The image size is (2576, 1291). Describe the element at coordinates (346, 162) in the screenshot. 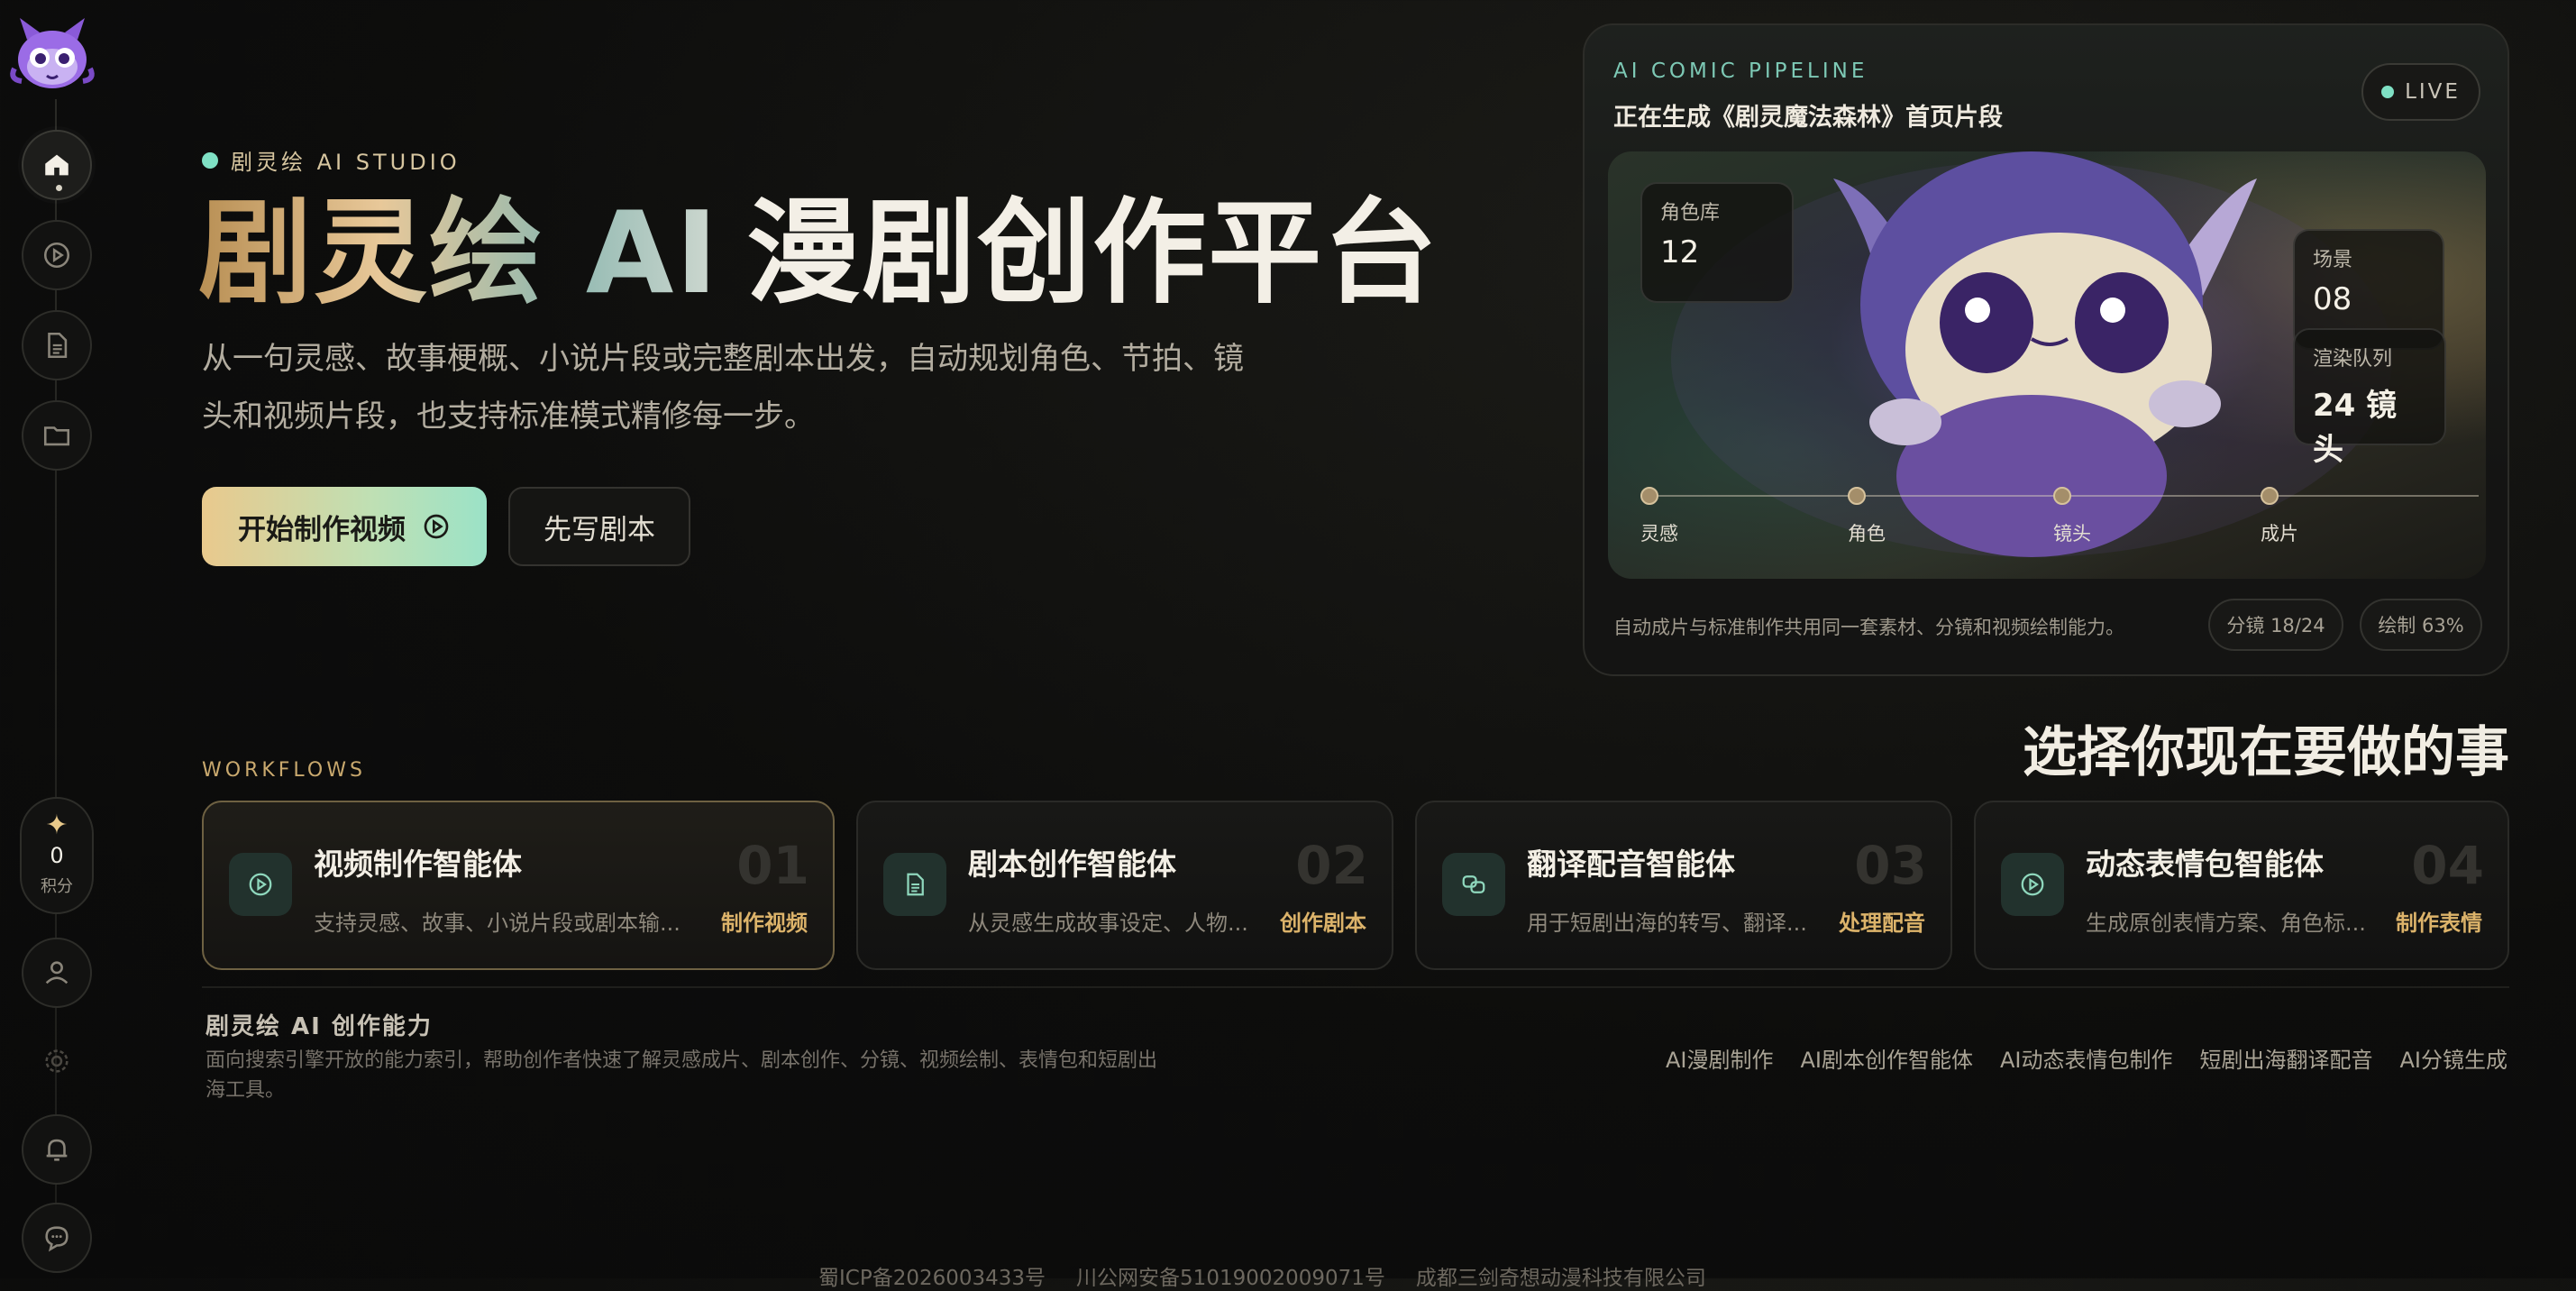

I see `studio-tag-label: 剧灵绘 AI STUDIO` at that location.